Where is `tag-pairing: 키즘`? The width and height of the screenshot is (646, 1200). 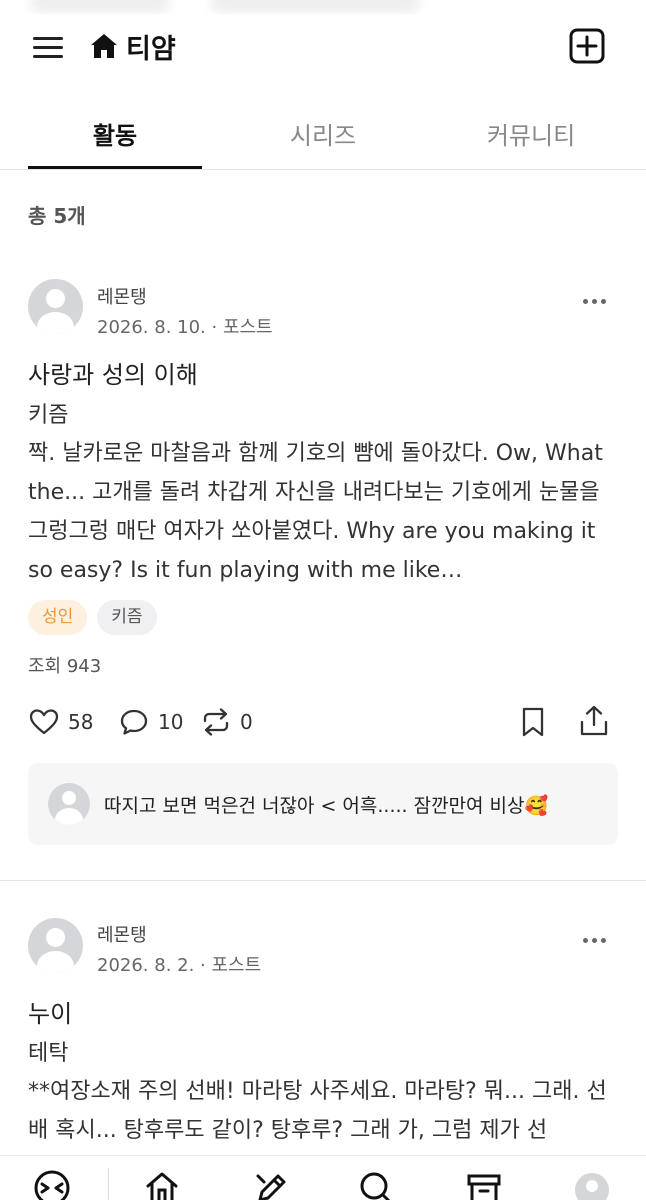
tag-pairing: 키즘 is located at coordinates (127, 617).